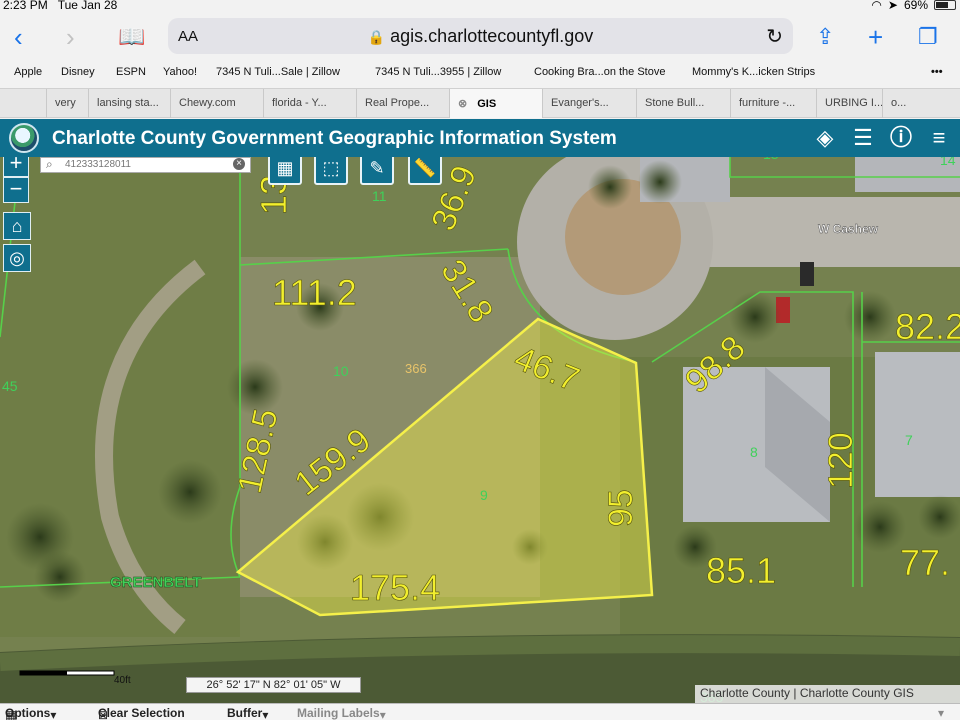 The height and width of the screenshot is (720, 960). I want to click on zoom-in-button: +, so click(16, 167).